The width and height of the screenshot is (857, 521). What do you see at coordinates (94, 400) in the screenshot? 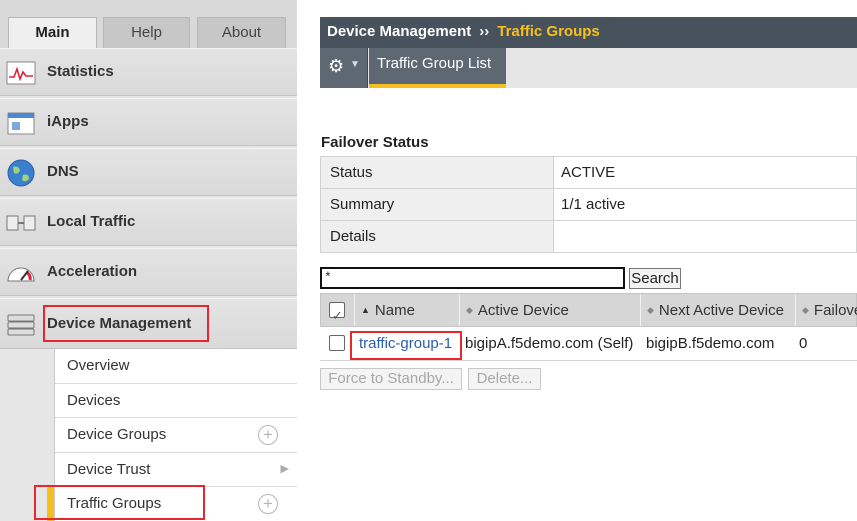
I see `submenu-item-label: Devices` at bounding box center [94, 400].